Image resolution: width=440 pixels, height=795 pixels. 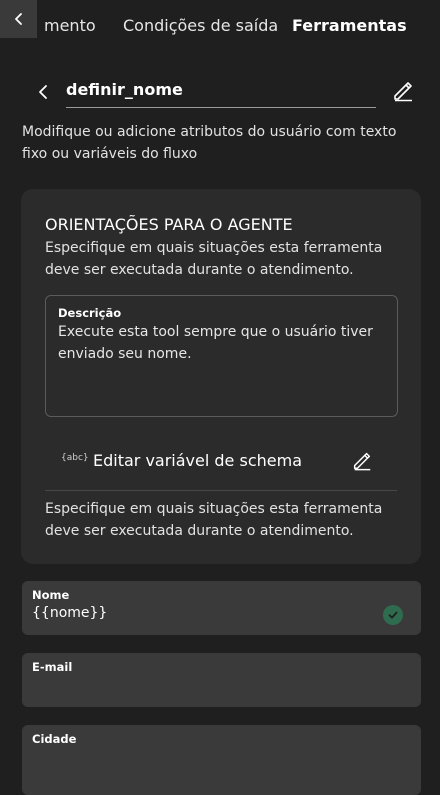 What do you see at coordinates (221, 107) in the screenshot?
I see `name-underline` at bounding box center [221, 107].